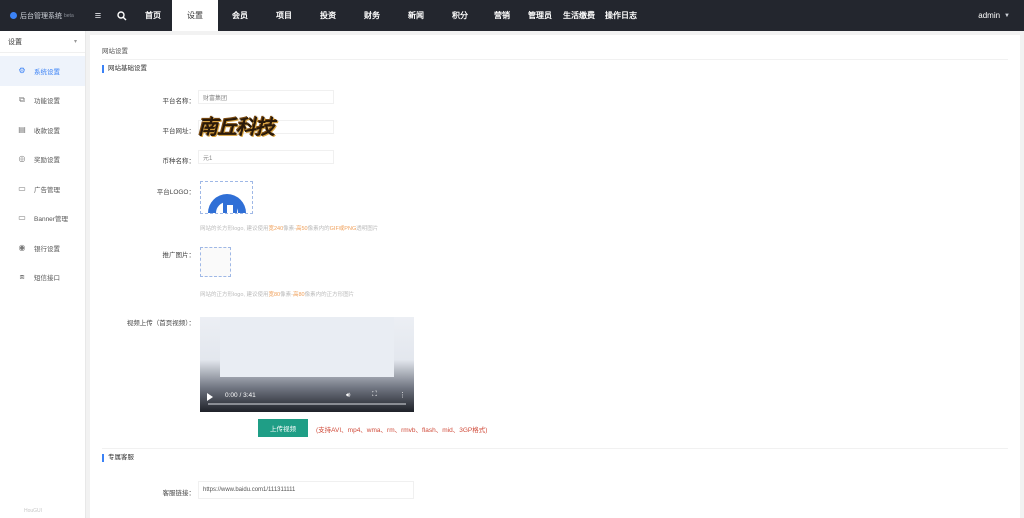  I want to click on user-menu: admin ▼, so click(994, 15).